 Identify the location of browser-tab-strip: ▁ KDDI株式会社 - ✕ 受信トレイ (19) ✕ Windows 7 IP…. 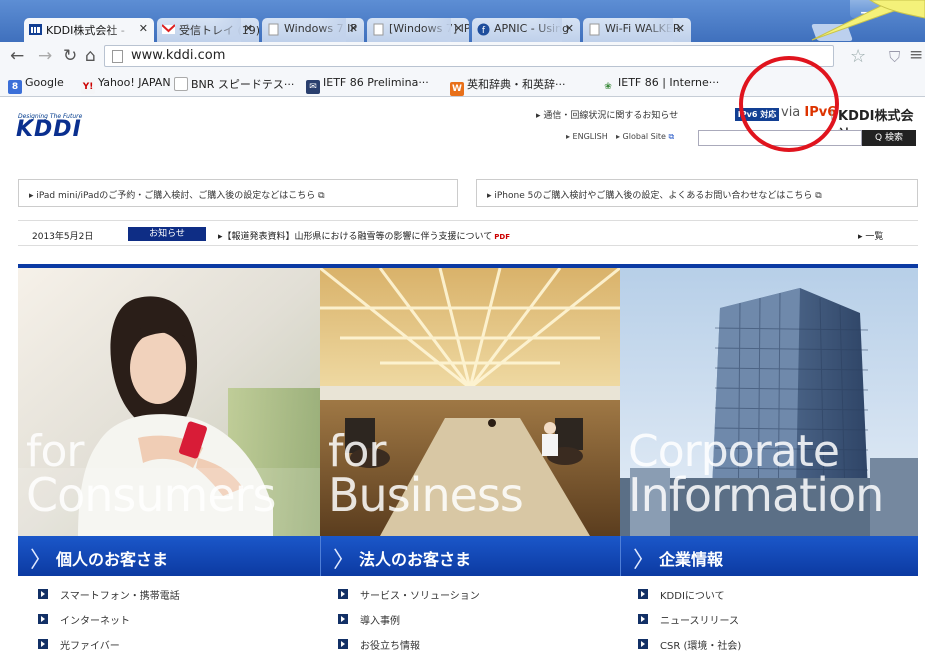
(462, 21).